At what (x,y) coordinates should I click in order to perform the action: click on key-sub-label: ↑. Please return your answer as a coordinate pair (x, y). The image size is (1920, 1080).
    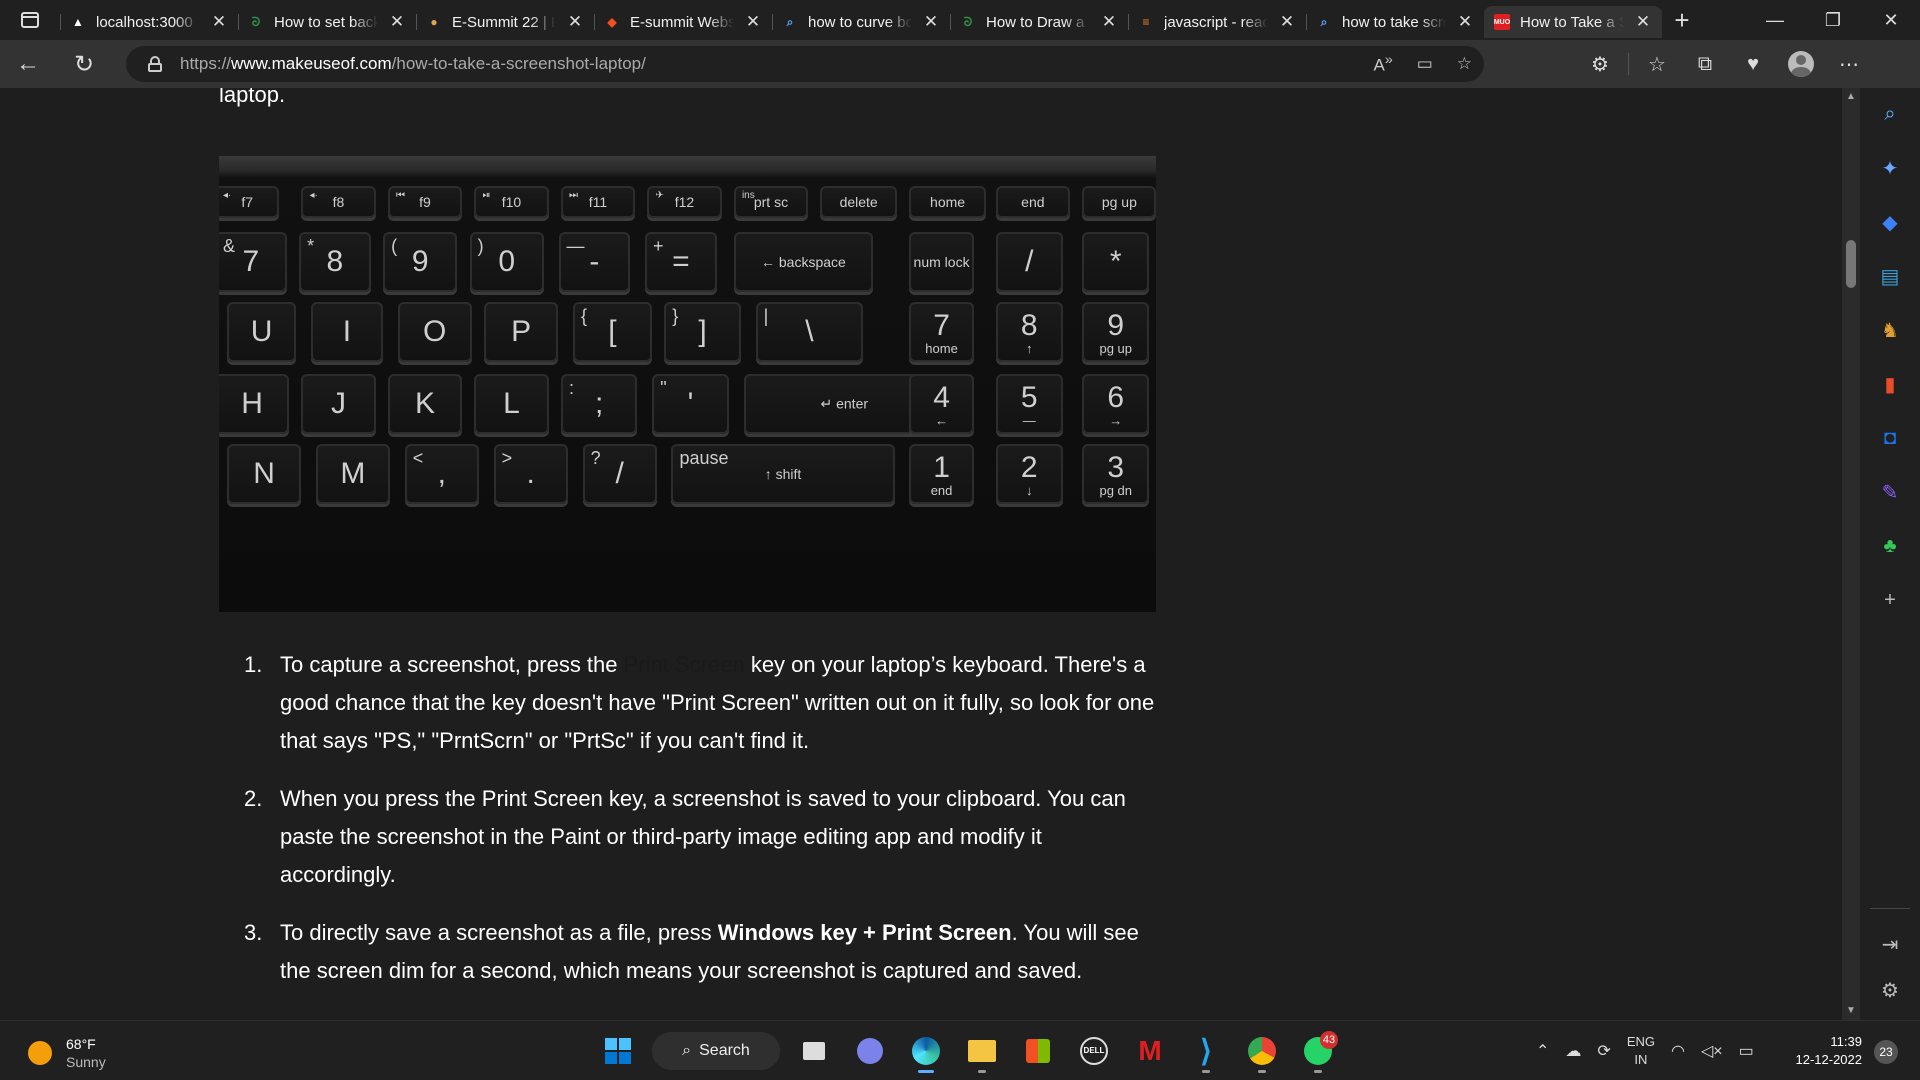
    Looking at the image, I should click on (1029, 348).